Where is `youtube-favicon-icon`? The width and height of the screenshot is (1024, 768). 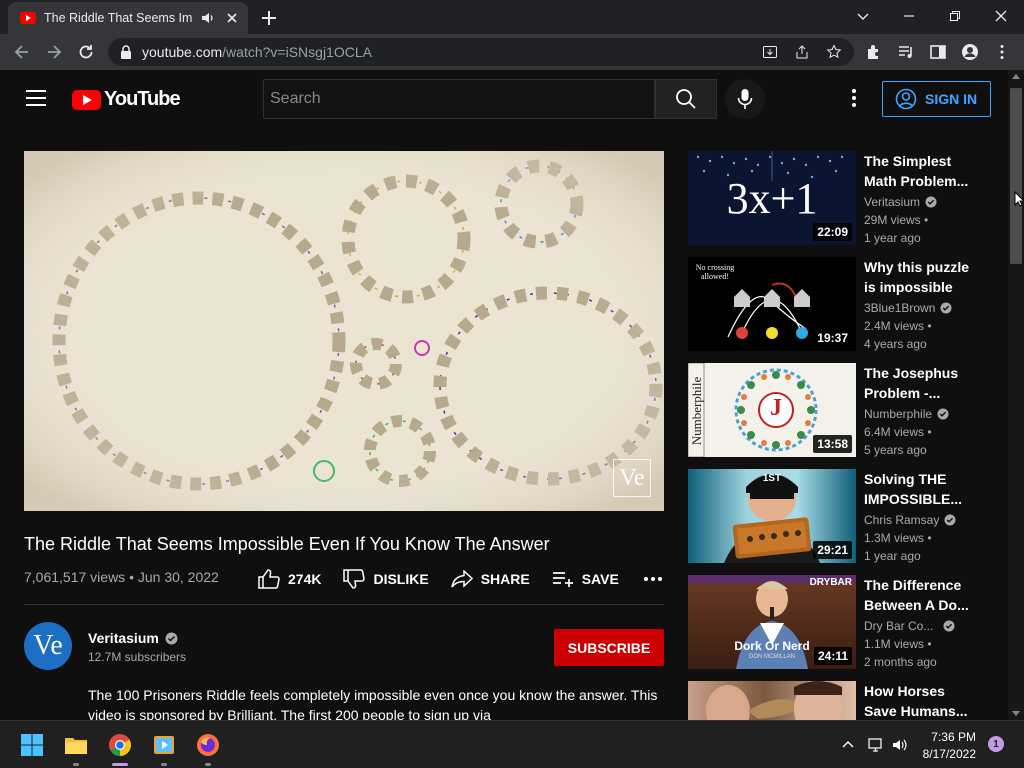 youtube-favicon-icon is located at coordinates (28, 18).